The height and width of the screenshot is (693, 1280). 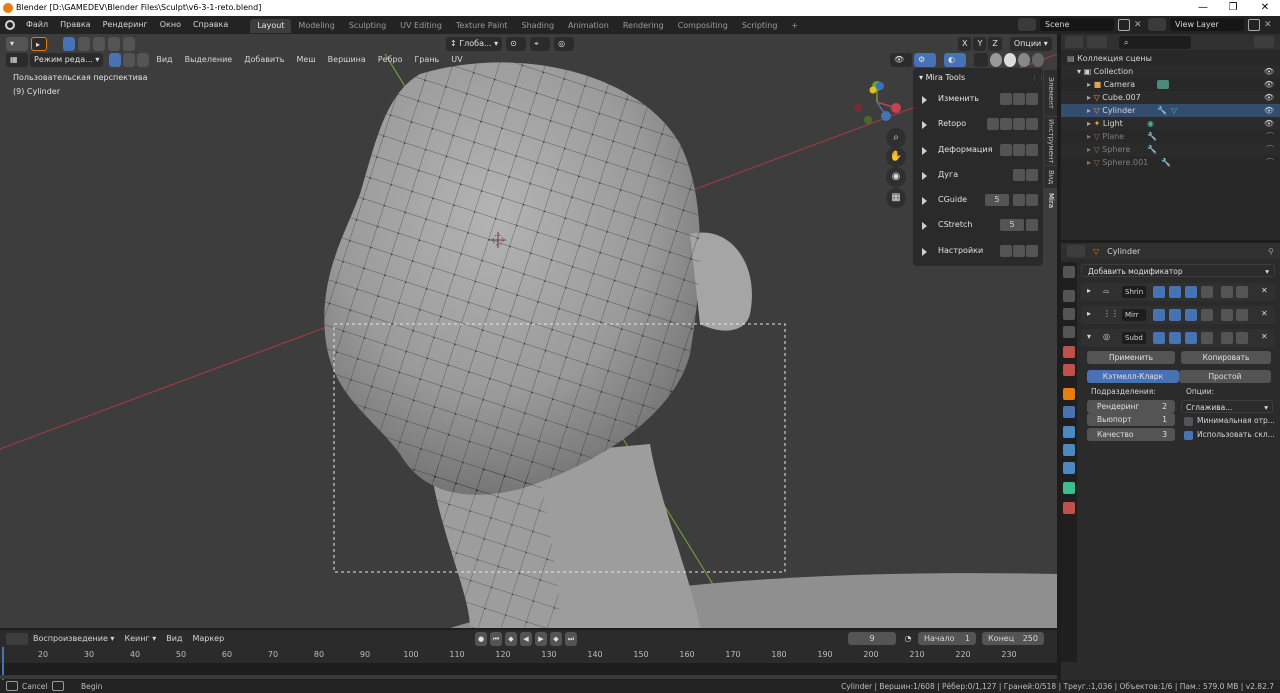 What do you see at coordinates (1006, 99) in the screenshot?
I see `curve-surface-icon` at bounding box center [1006, 99].